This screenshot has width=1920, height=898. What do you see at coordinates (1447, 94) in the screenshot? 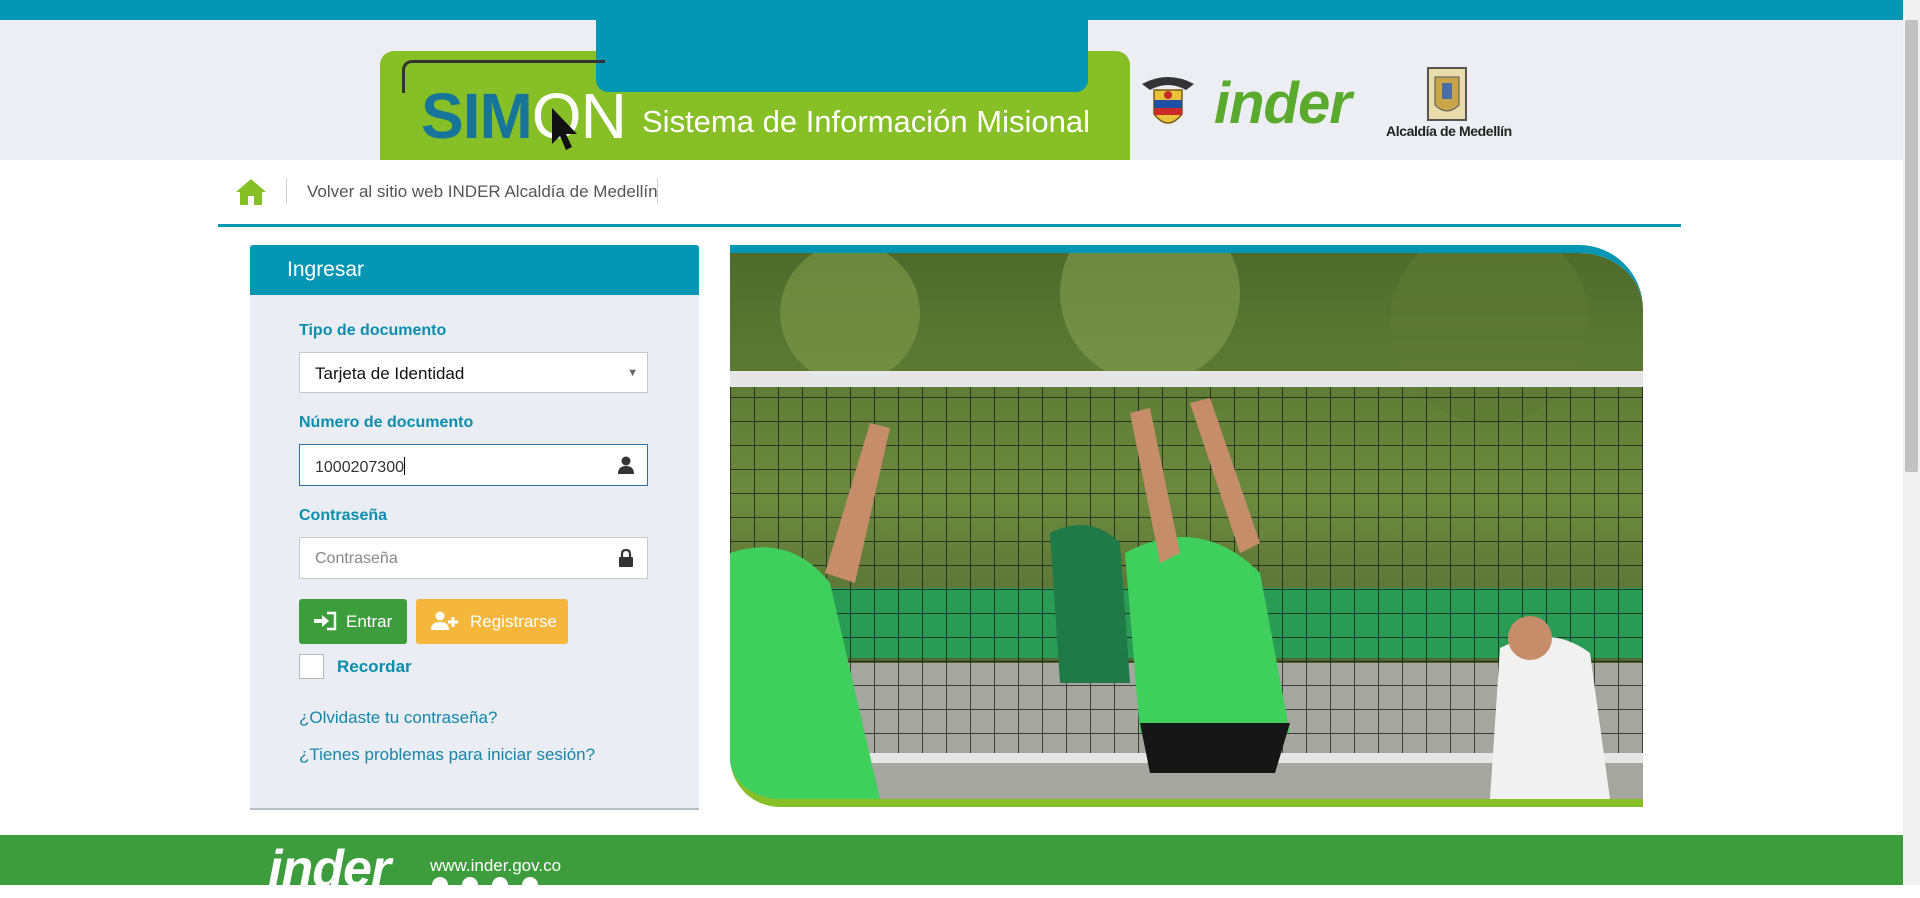
I see `alcaldia-emblem-icon` at bounding box center [1447, 94].